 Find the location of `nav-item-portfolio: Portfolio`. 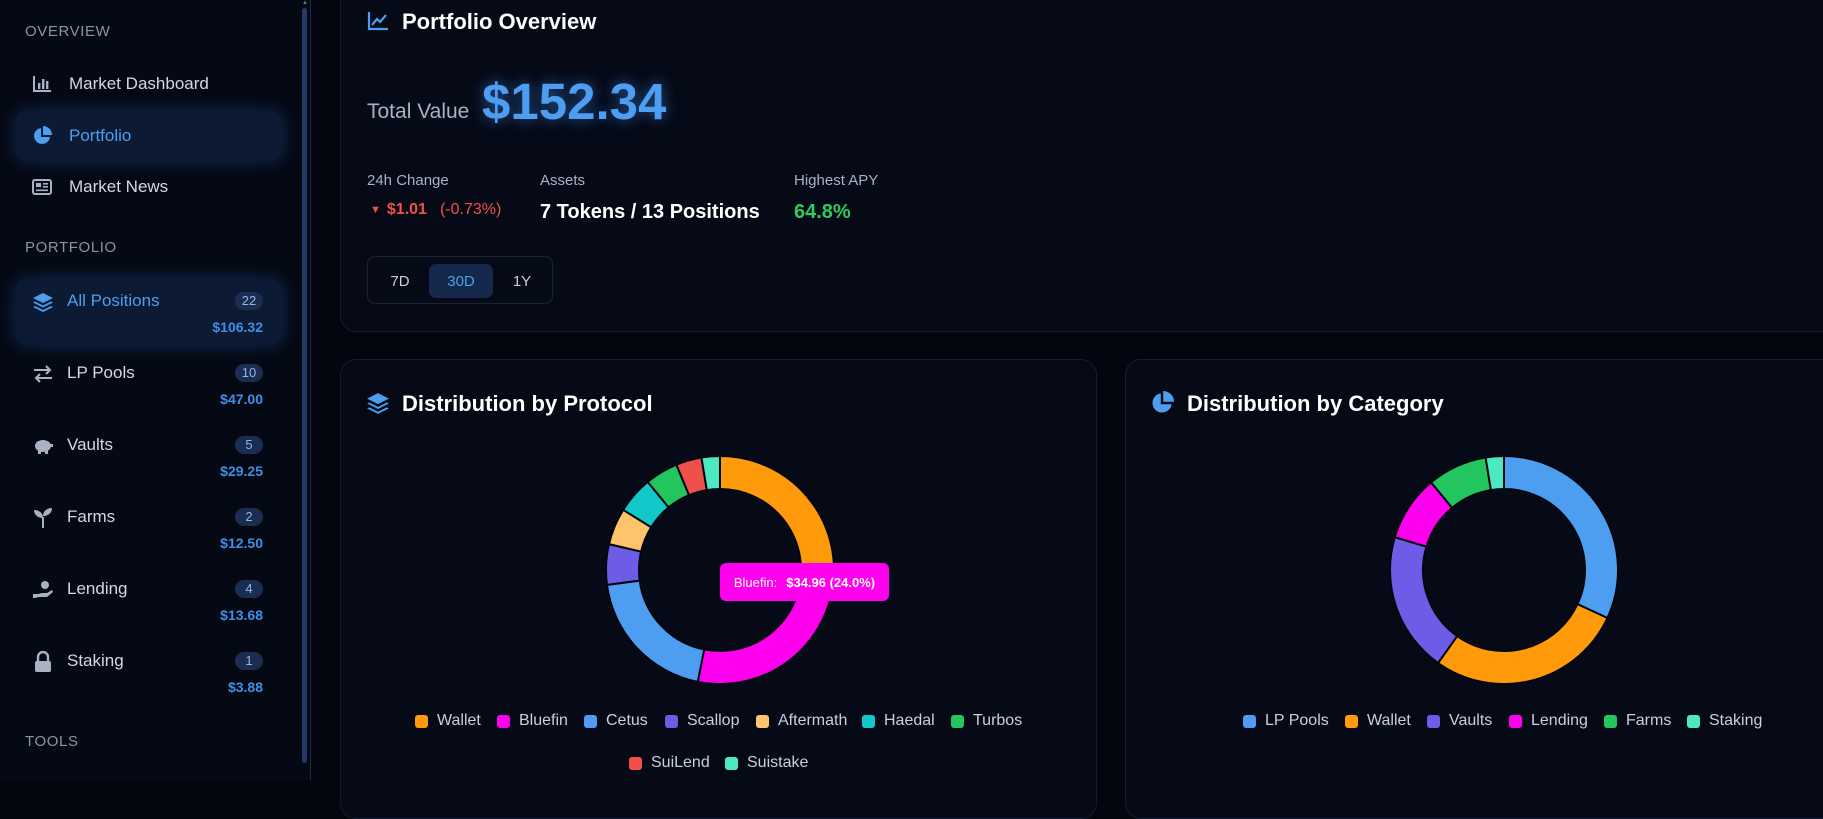

nav-item-portfolio: Portfolio is located at coordinates (149, 136).